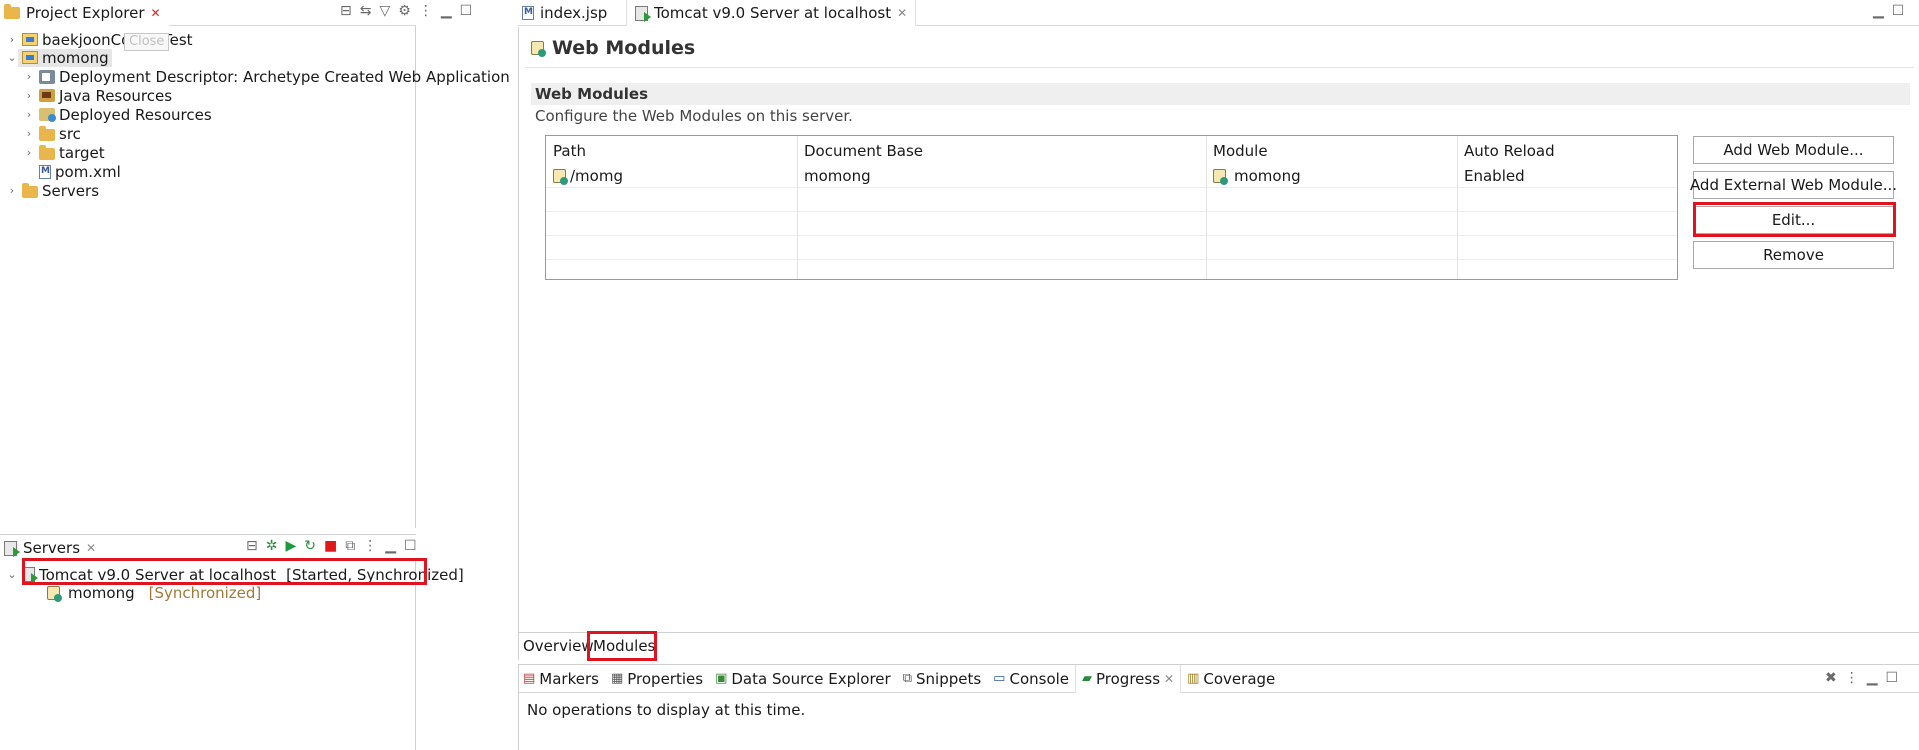  What do you see at coordinates (84, 13) in the screenshot?
I see `tab-project-explorer: Project Explorer ✕` at bounding box center [84, 13].